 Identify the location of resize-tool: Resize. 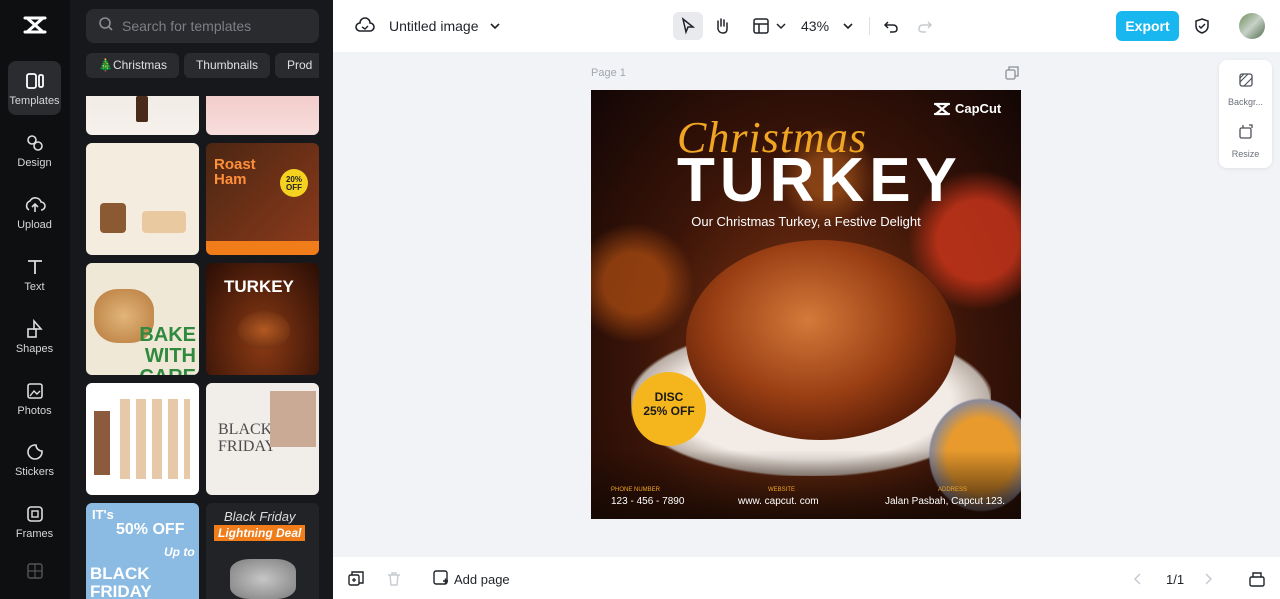
(1245, 141).